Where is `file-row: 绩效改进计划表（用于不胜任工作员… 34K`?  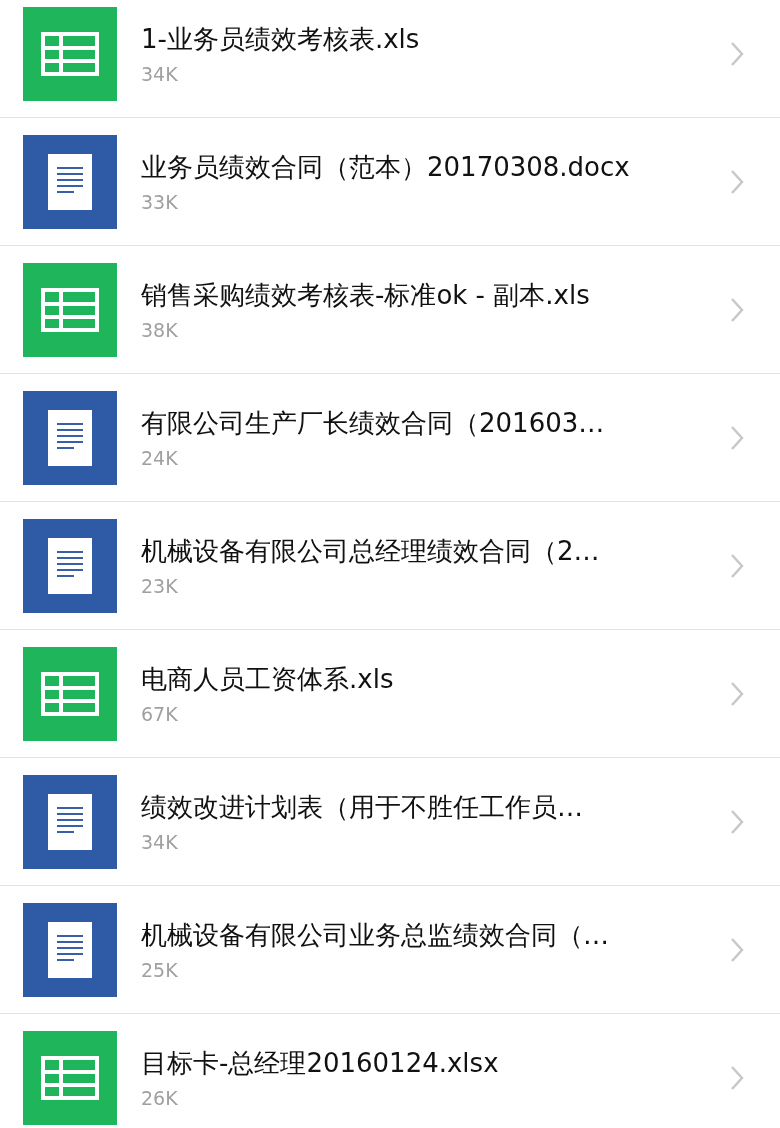
file-row: 绩效改进计划表（用于不胜任工作员… 34K is located at coordinates (390, 822).